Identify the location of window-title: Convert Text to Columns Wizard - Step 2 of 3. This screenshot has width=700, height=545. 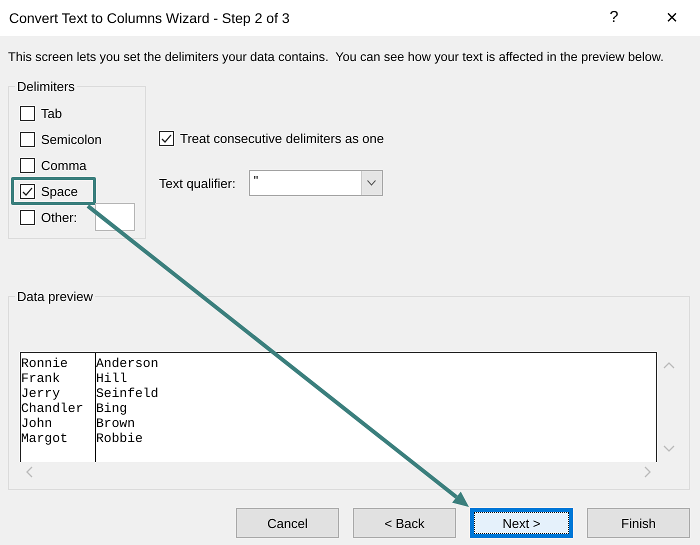
(150, 18).